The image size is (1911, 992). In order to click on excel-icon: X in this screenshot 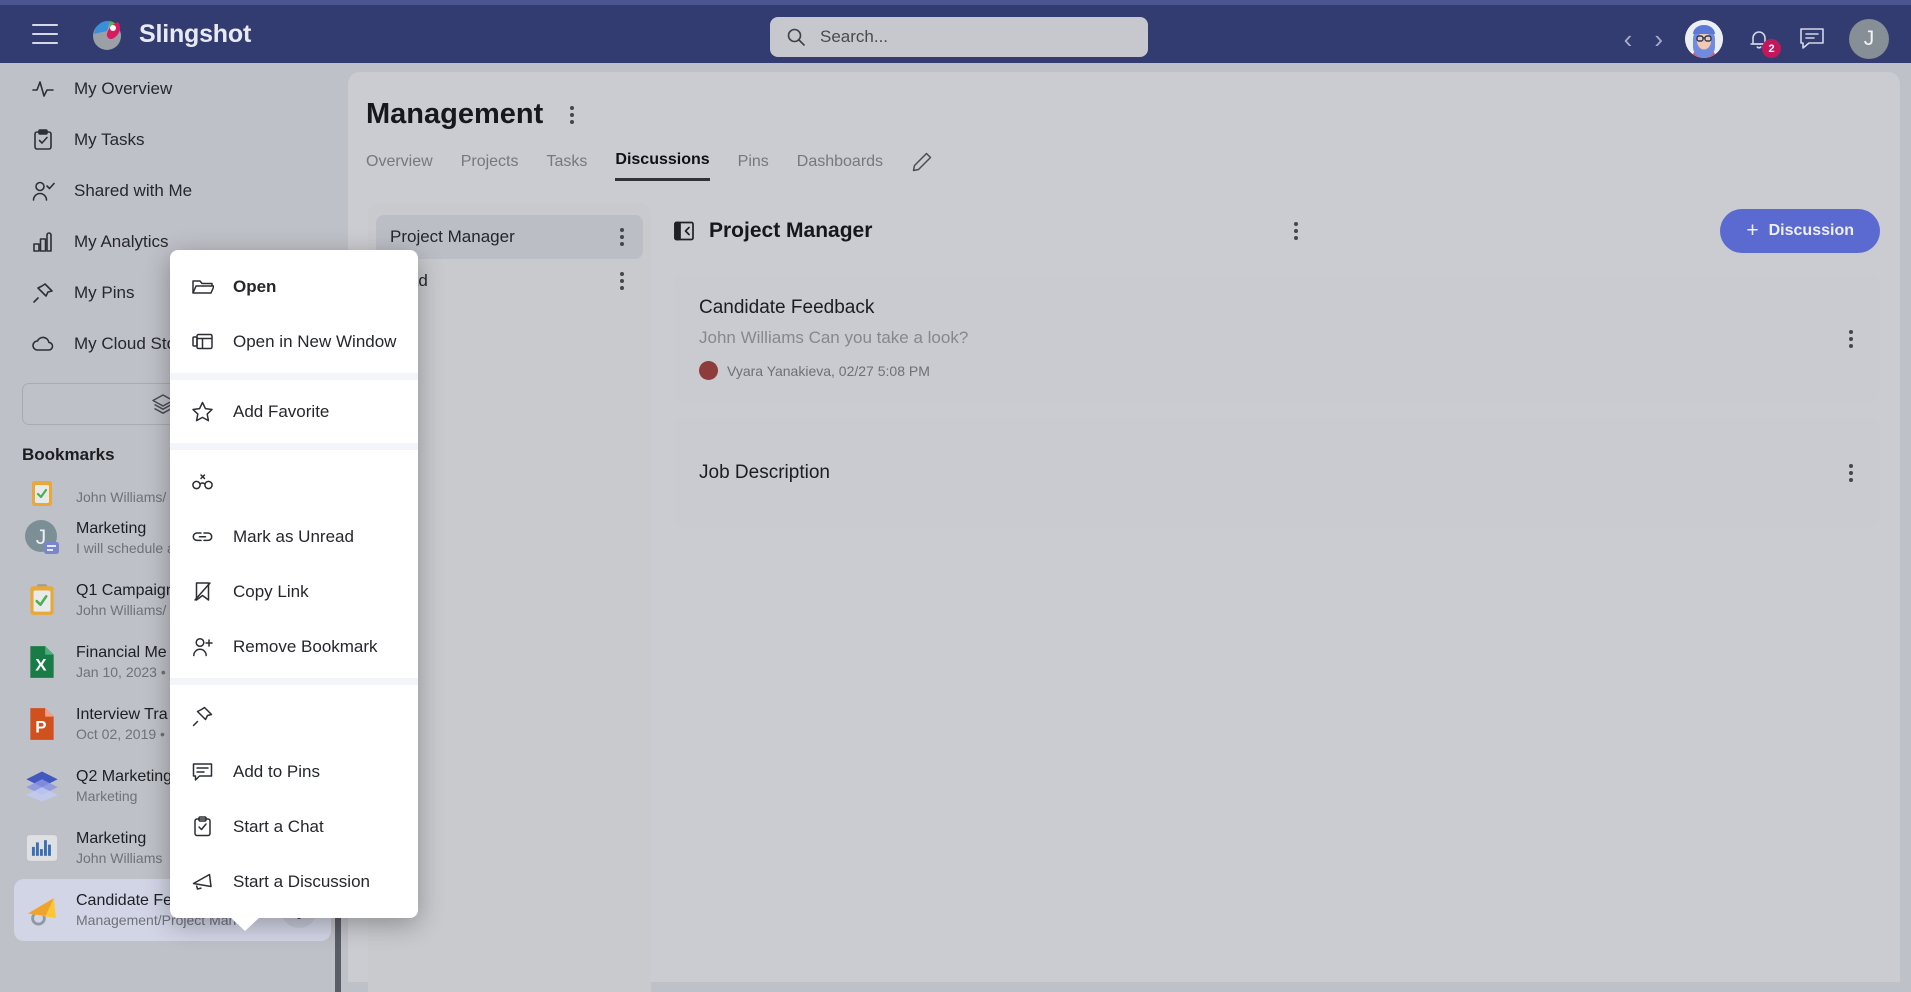, I will do `click(42, 662)`.